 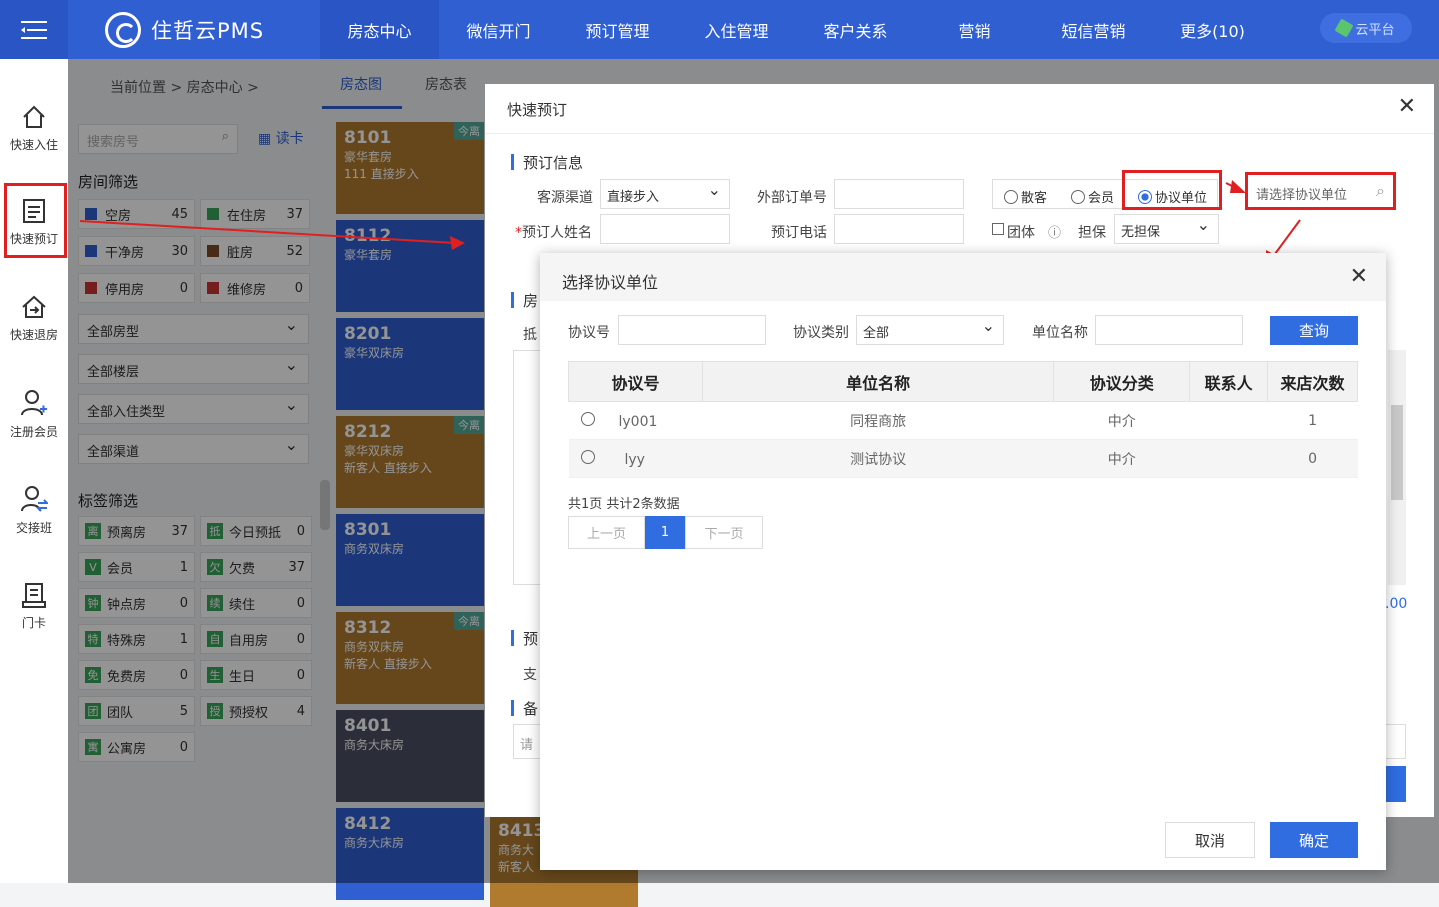 What do you see at coordinates (33, 144) in the screenshot?
I see `sidebar-label: 快速入住` at bounding box center [33, 144].